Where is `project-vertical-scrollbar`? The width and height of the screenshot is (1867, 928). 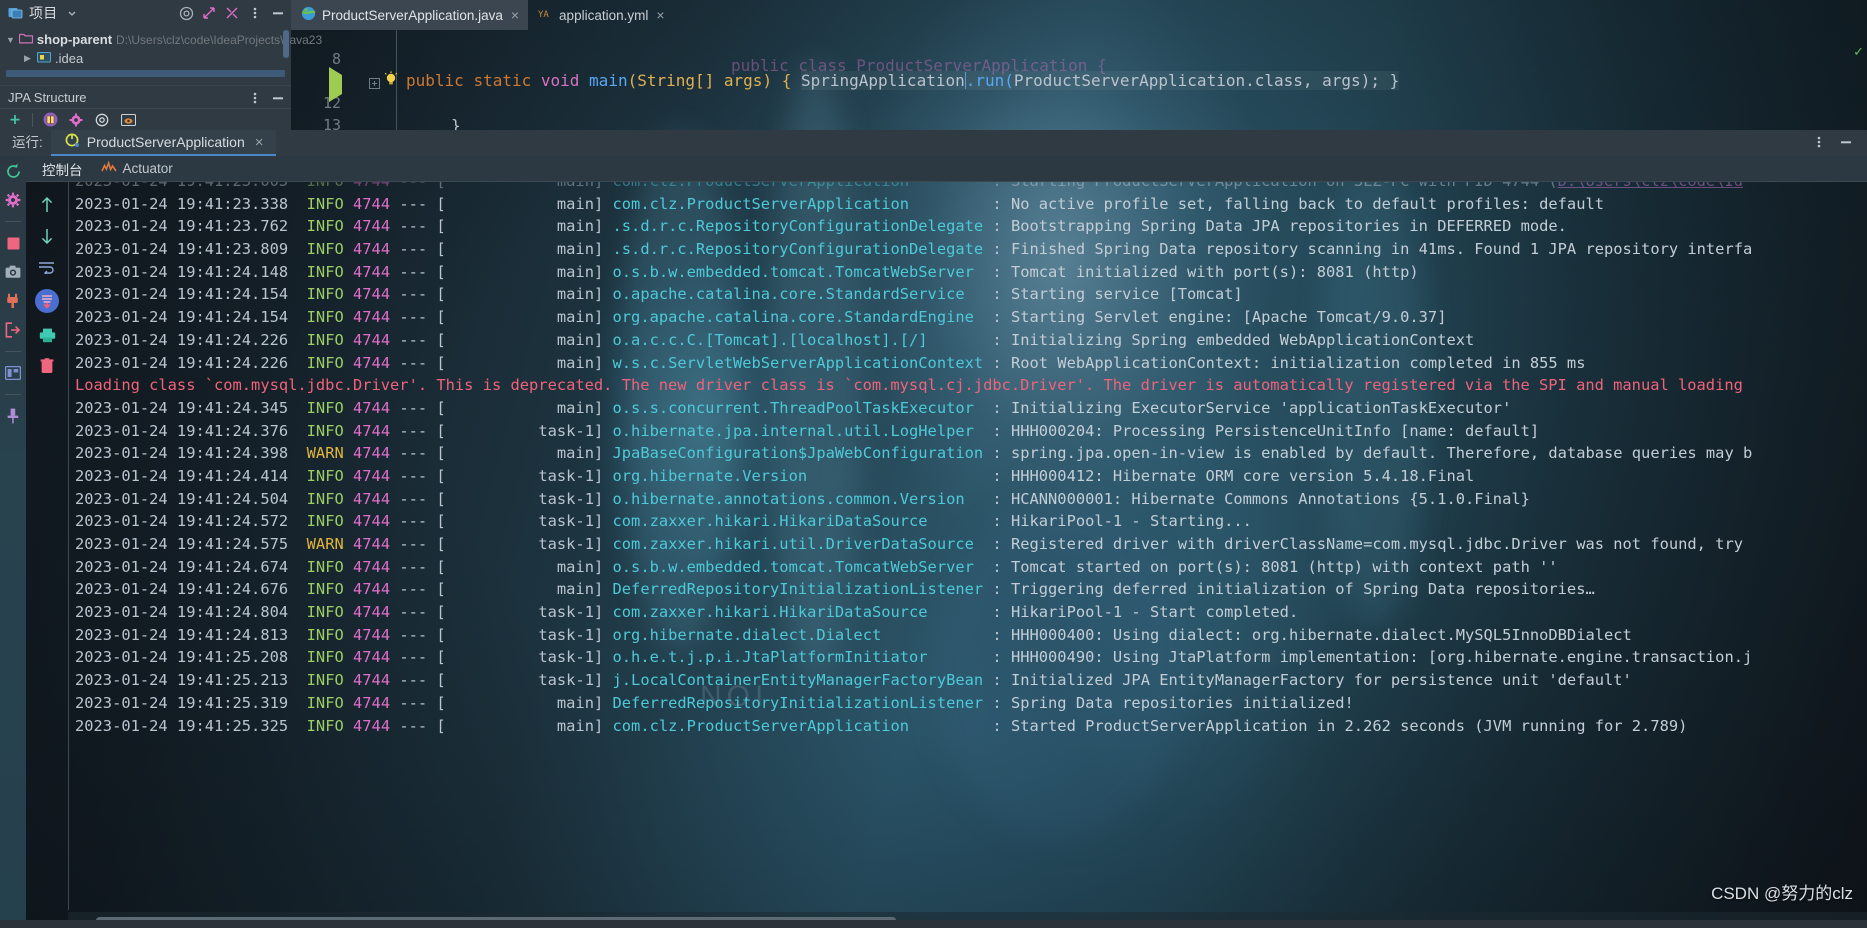 project-vertical-scrollbar is located at coordinates (286, 44).